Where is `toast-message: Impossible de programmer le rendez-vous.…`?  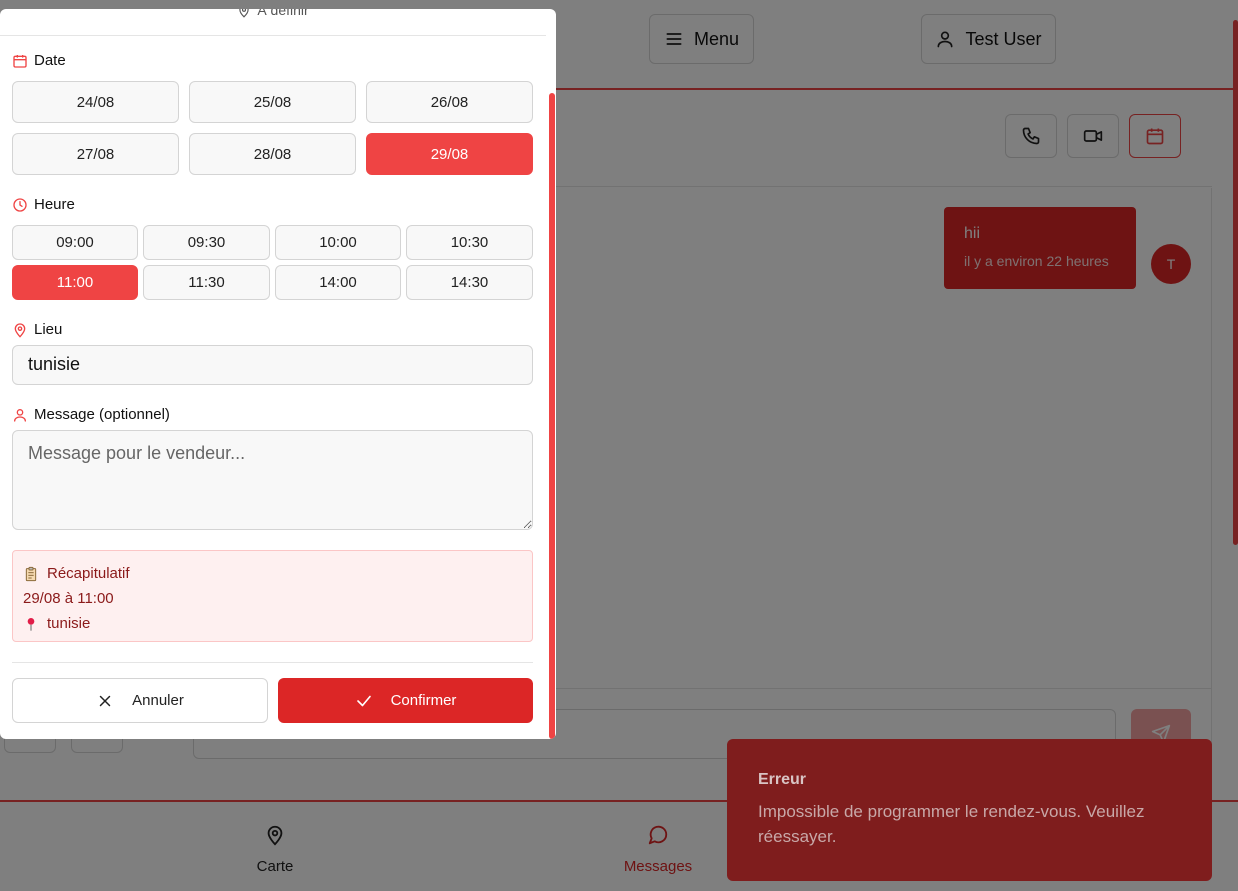
toast-message: Impossible de programmer le rendez-vous.… is located at coordinates (951, 824).